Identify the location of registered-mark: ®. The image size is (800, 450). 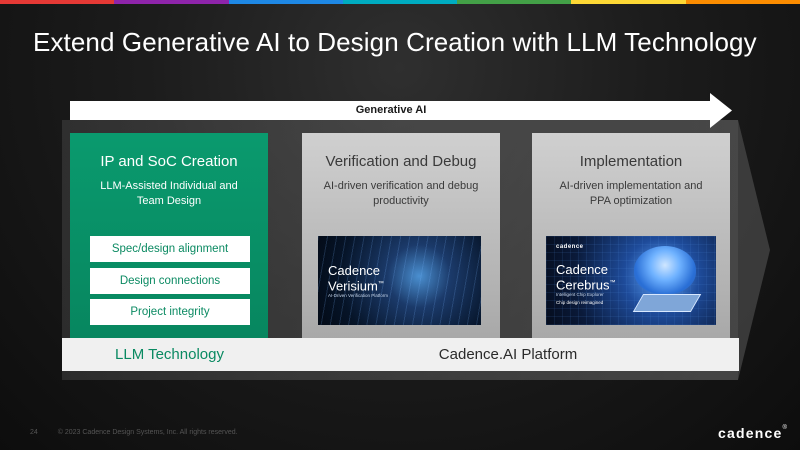
(785, 428).